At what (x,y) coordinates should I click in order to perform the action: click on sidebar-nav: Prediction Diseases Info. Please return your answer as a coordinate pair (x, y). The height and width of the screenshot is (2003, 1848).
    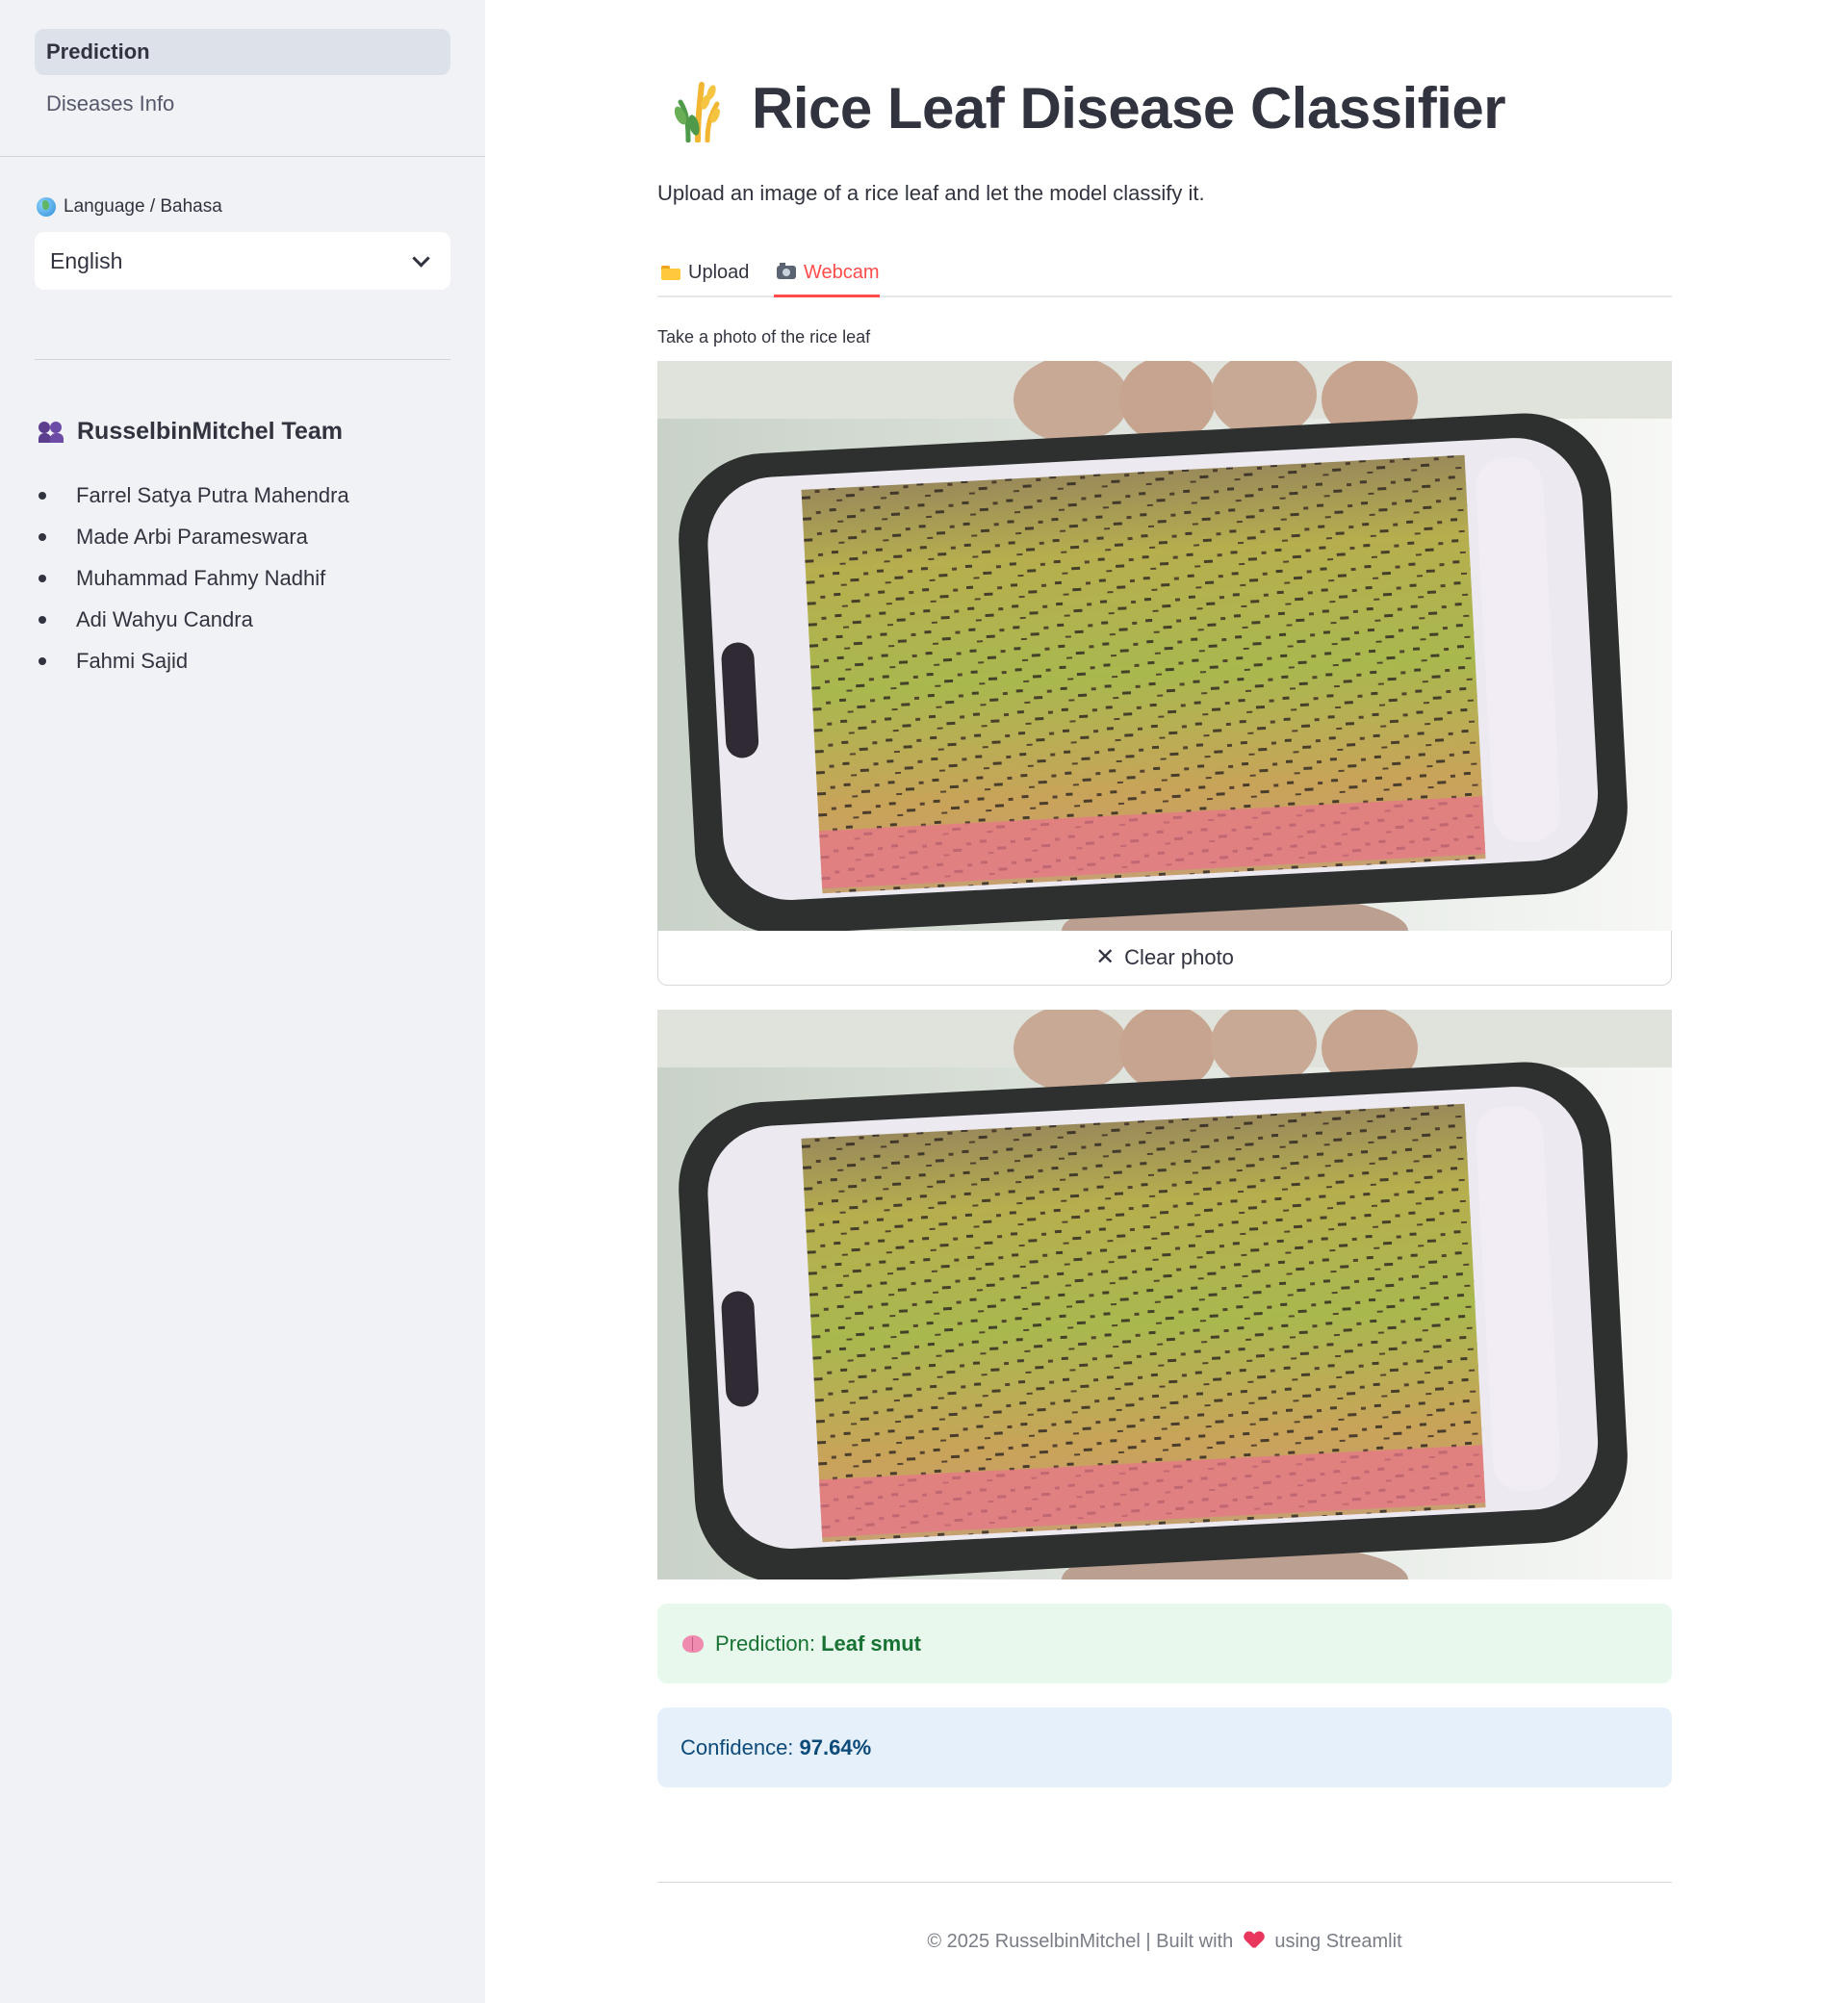
    Looking at the image, I should click on (242, 81).